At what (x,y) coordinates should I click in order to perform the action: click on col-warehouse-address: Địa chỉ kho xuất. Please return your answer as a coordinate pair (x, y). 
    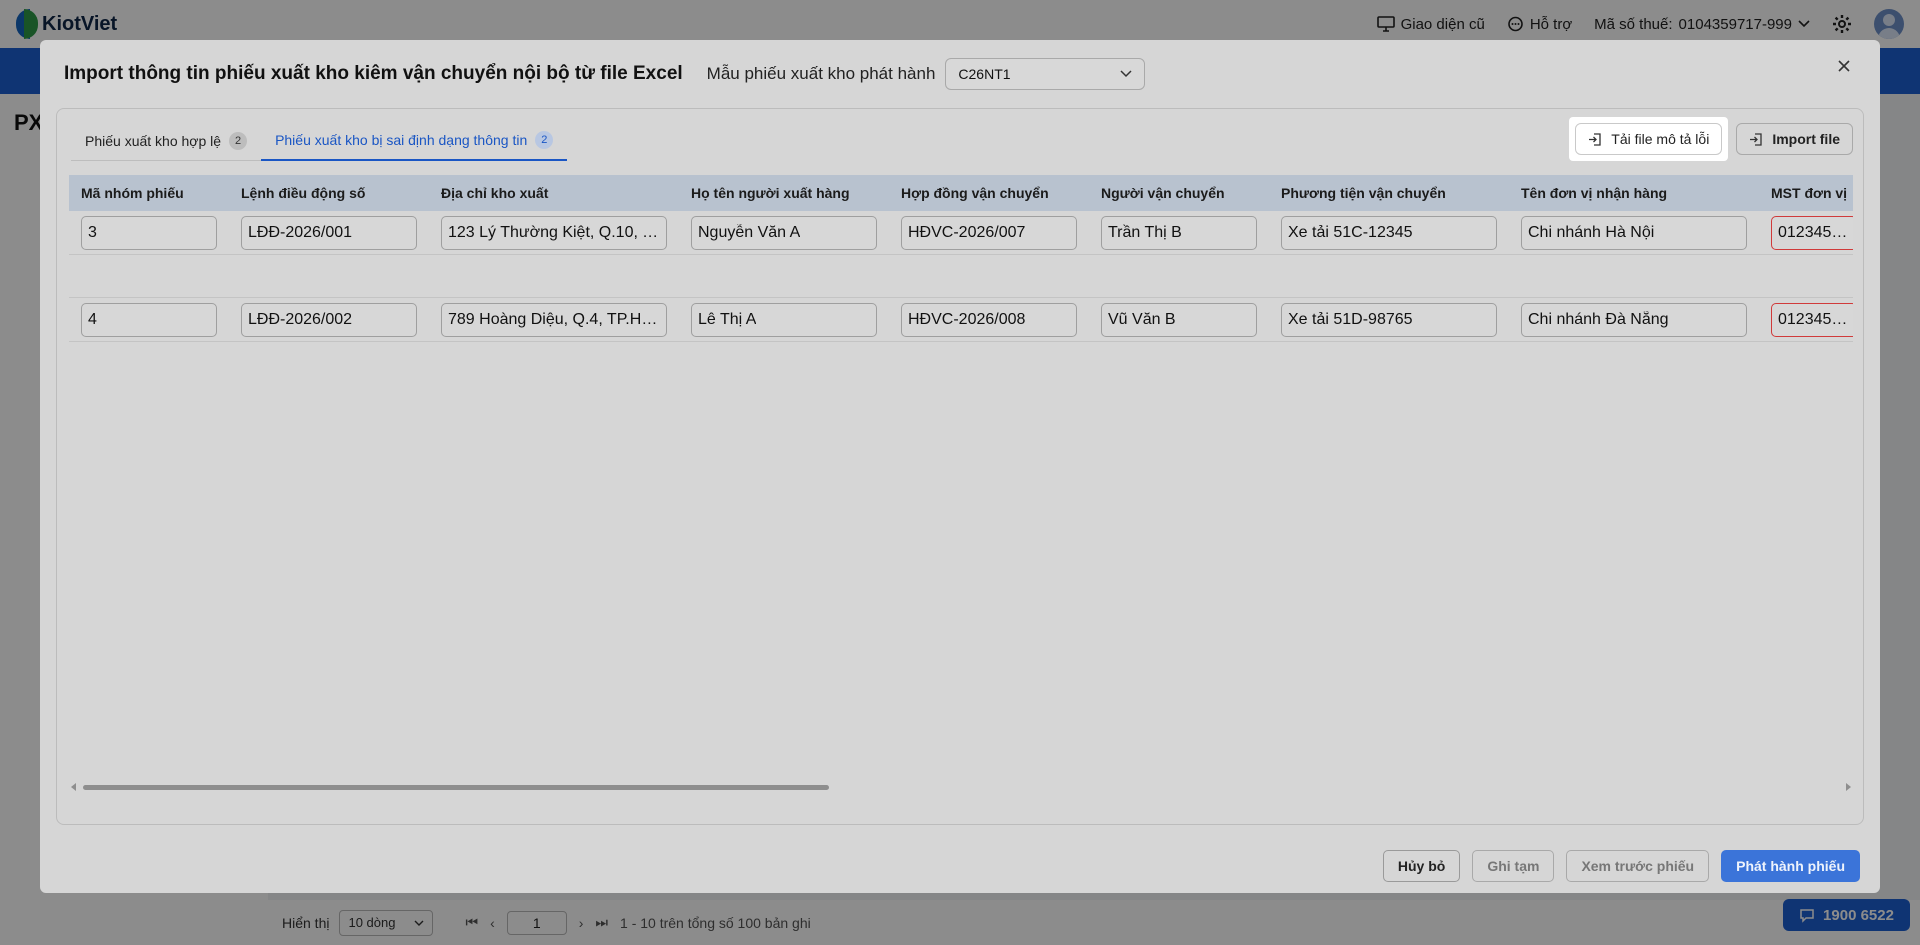
    Looking at the image, I should click on (495, 193).